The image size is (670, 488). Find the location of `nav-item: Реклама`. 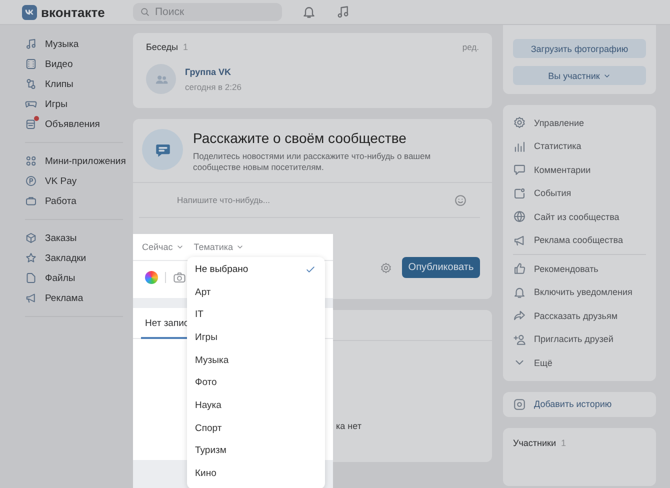

nav-item: Реклама is located at coordinates (74, 298).